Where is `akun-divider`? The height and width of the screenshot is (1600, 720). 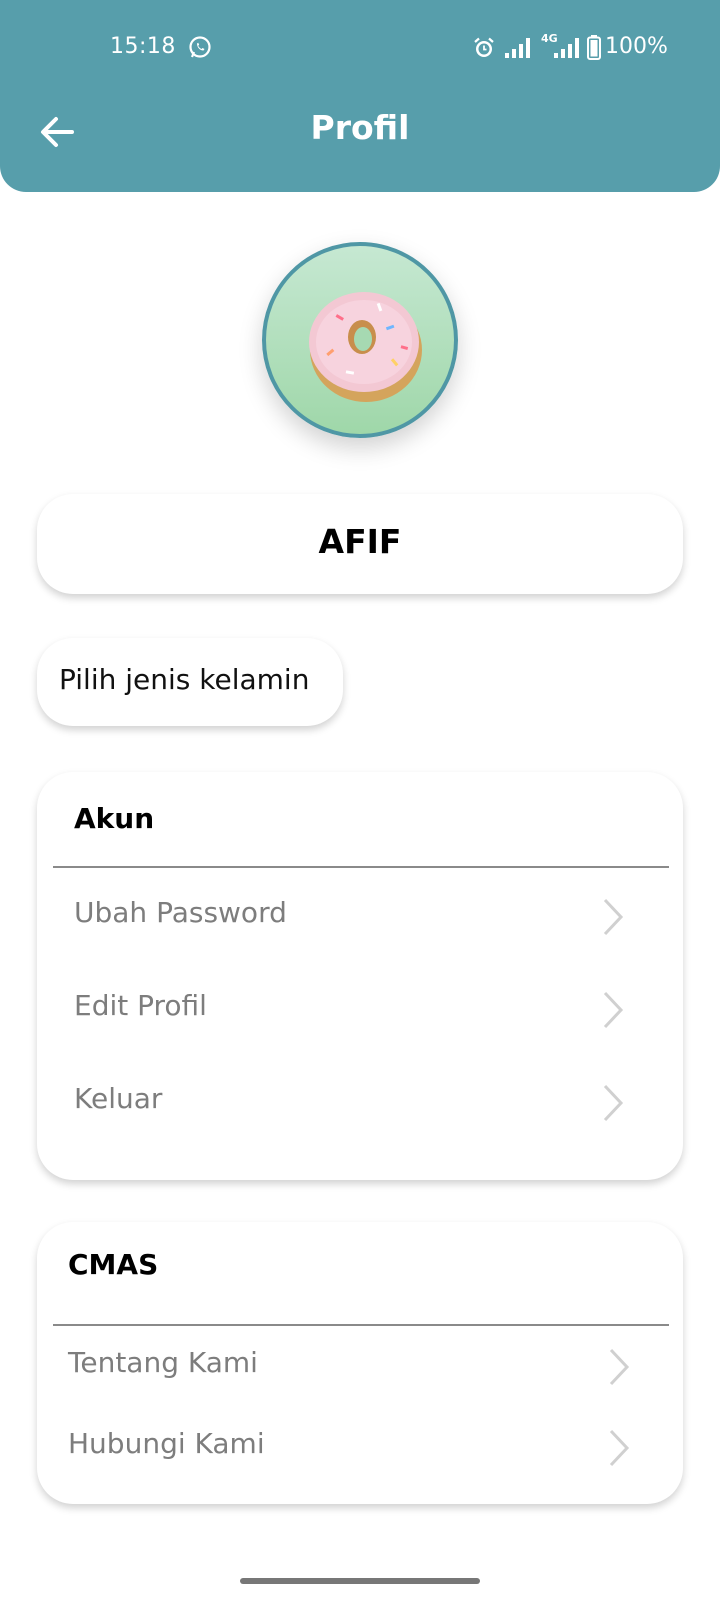 akun-divider is located at coordinates (361, 867).